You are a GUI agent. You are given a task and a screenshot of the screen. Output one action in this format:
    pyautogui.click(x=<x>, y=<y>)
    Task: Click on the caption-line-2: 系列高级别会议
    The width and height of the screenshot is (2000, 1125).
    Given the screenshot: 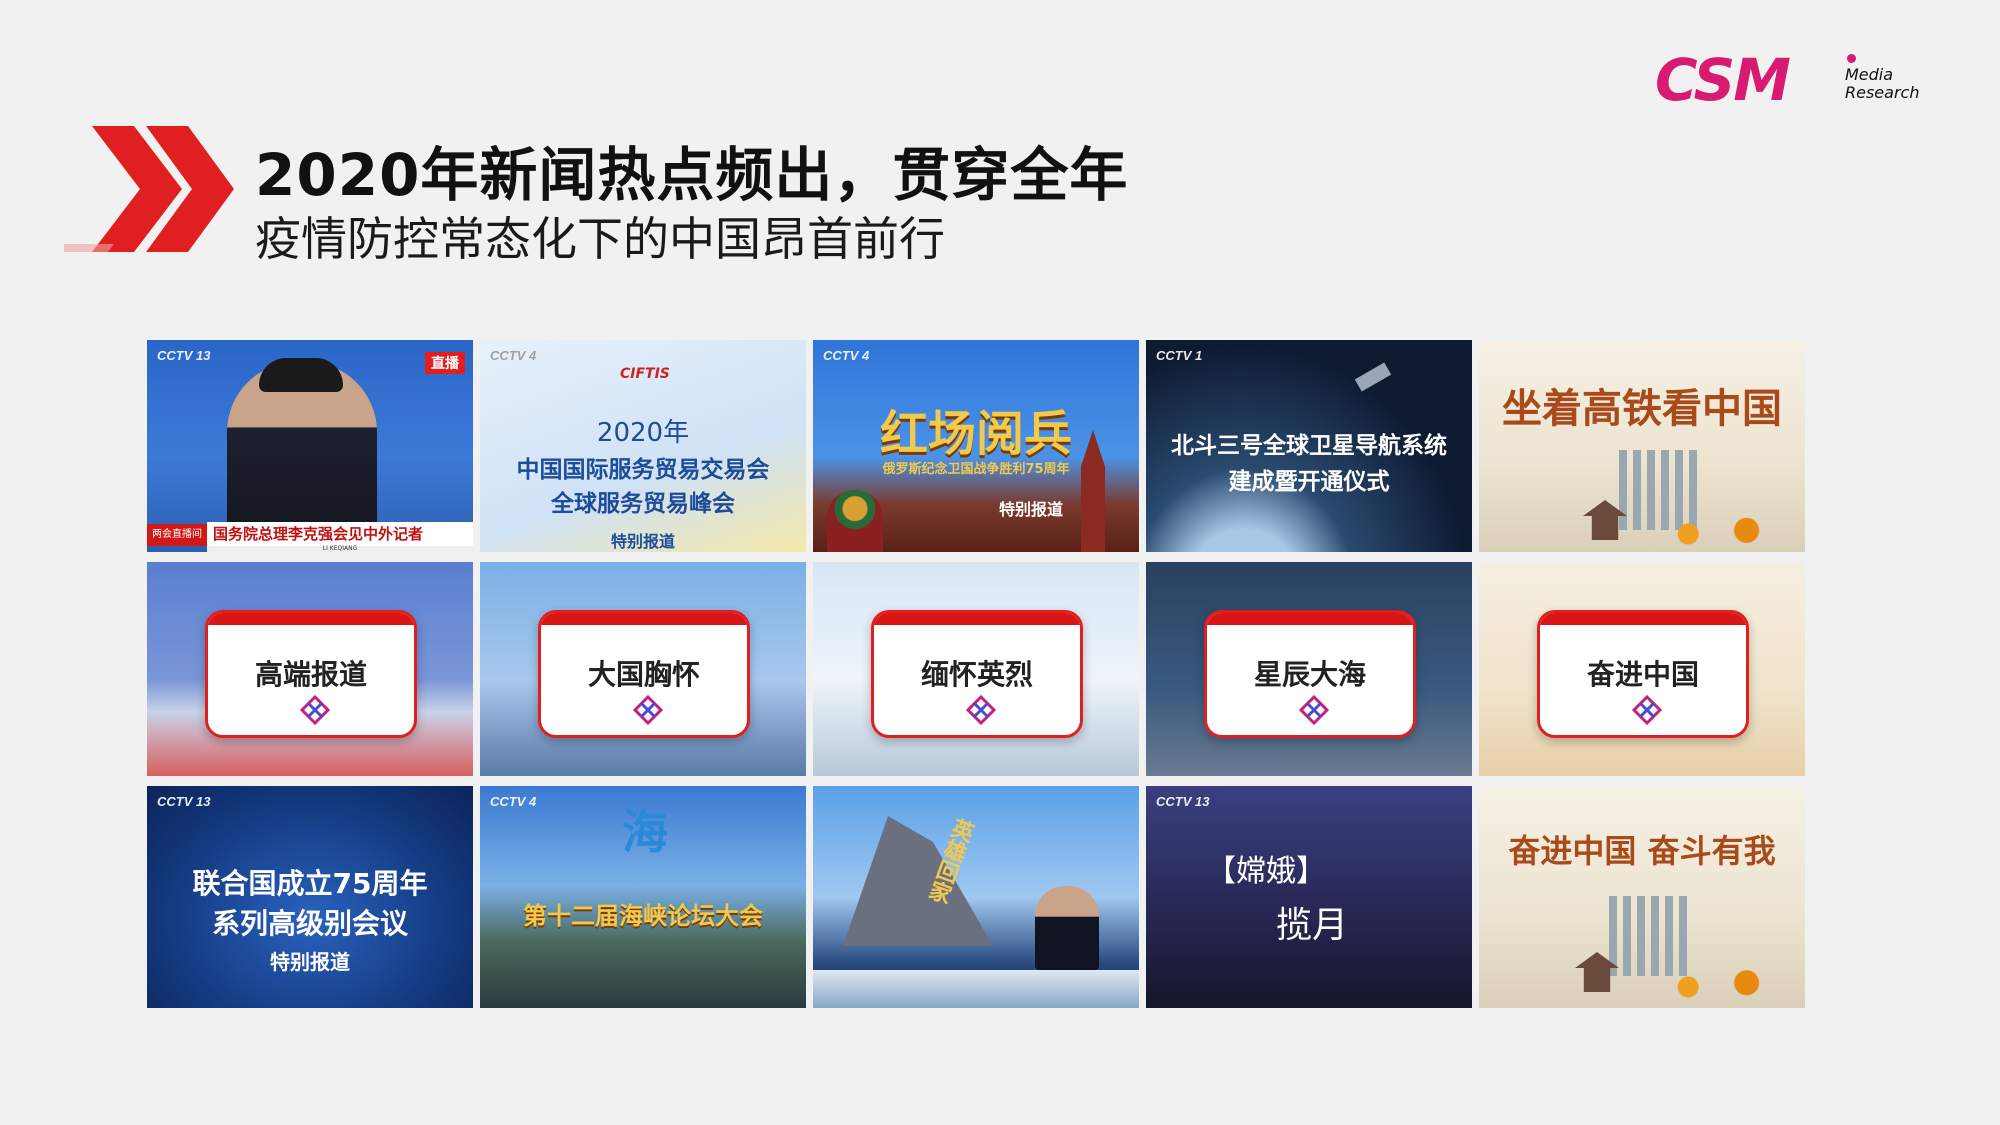 What is the action you would take?
    pyautogui.click(x=309, y=923)
    